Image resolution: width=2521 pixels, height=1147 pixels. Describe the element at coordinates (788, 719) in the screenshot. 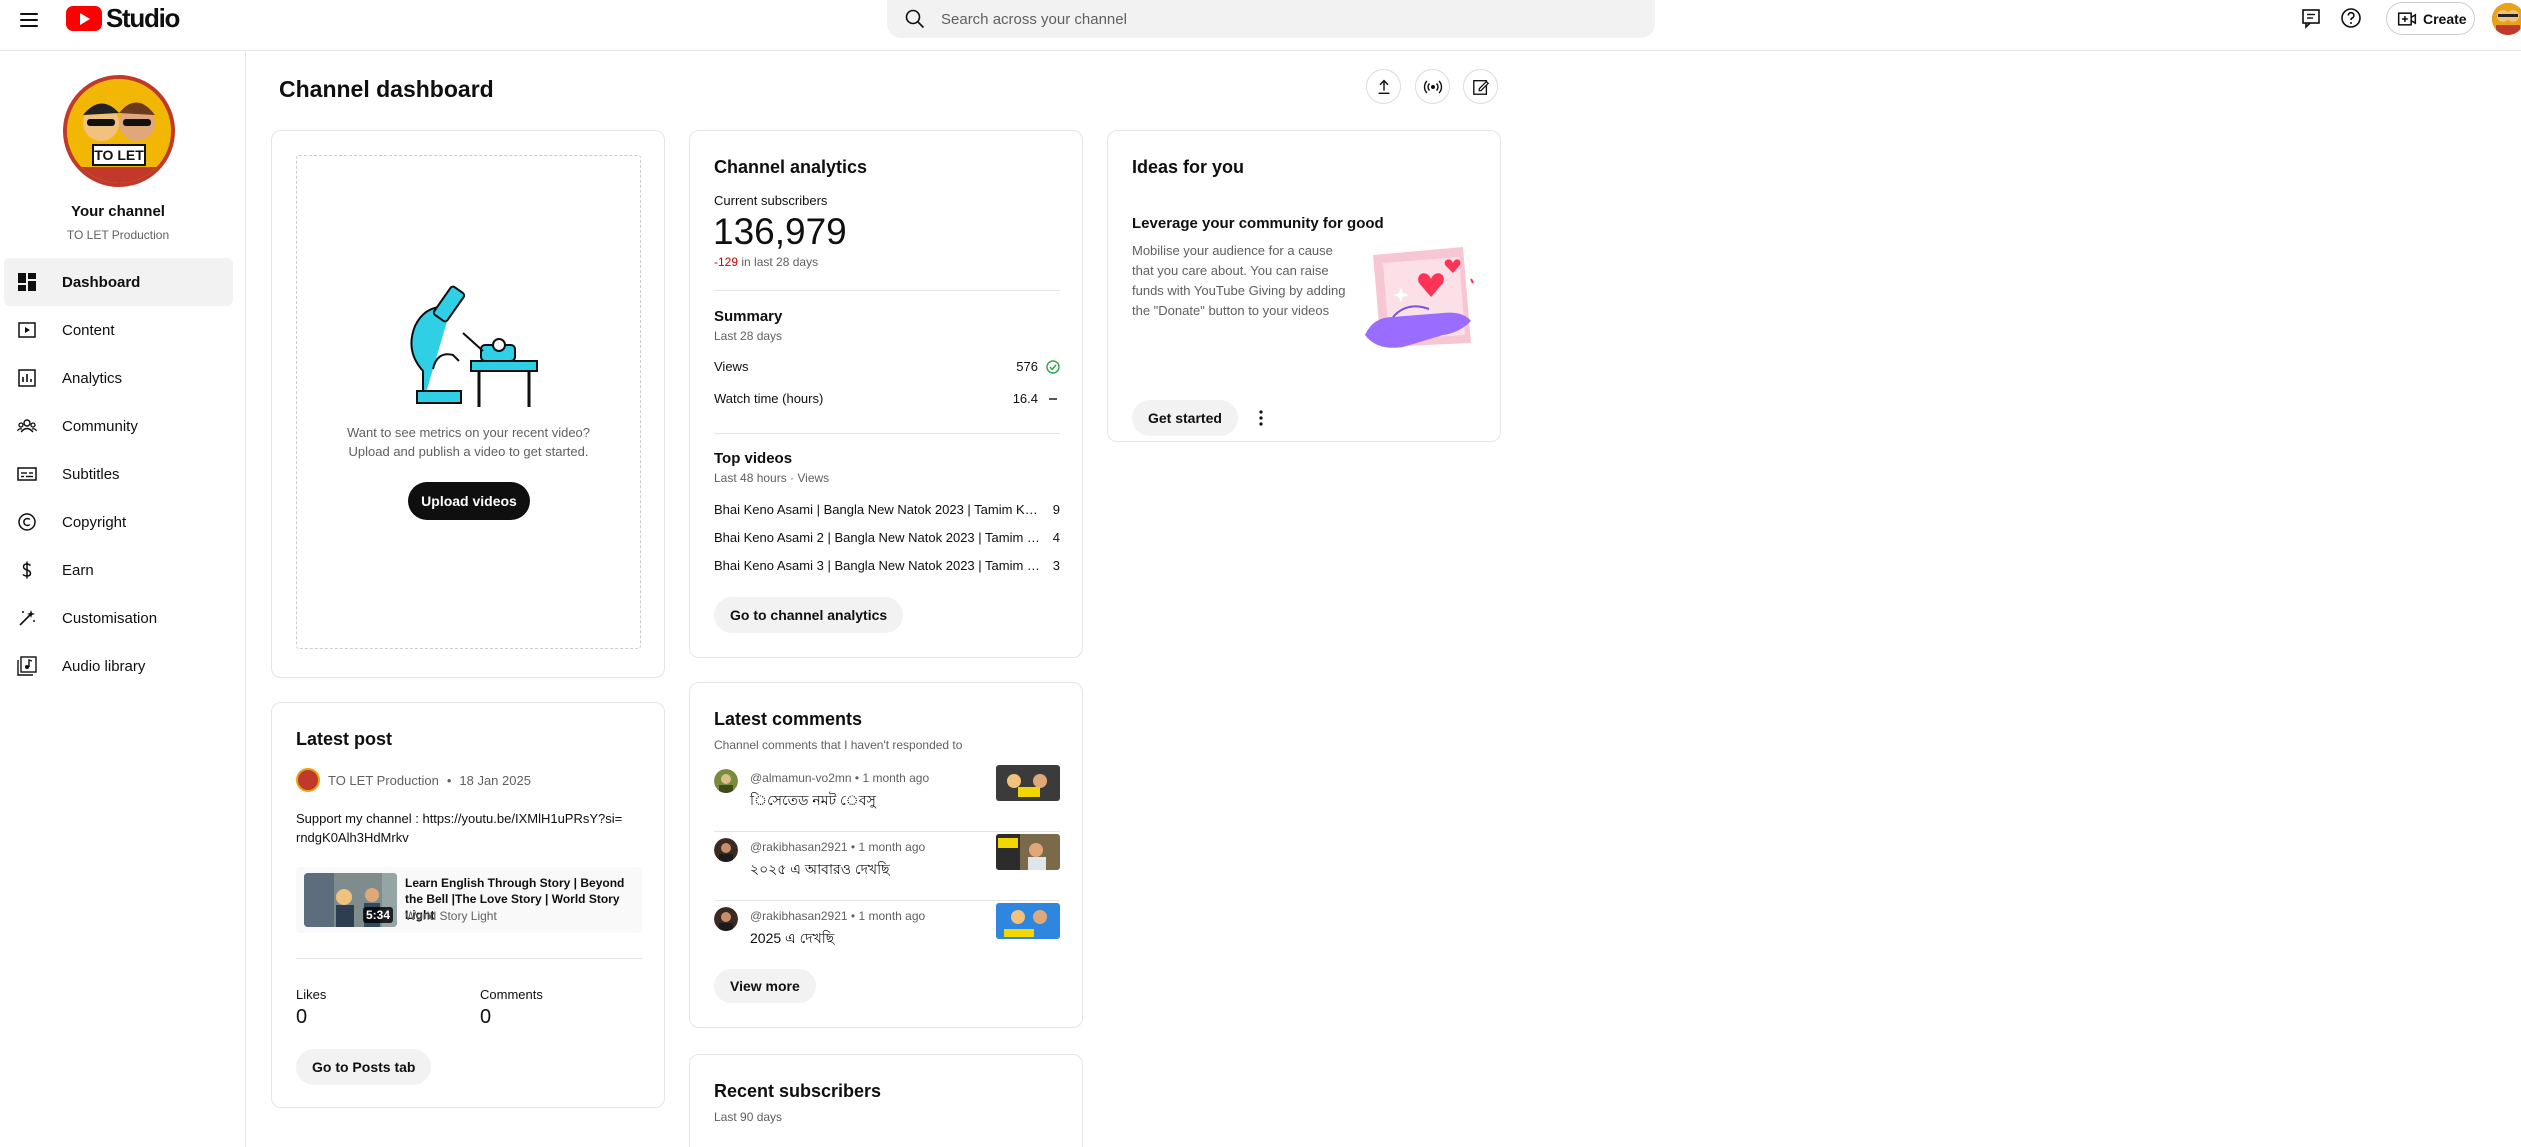

I see `latest-comments-title: Latest comments` at that location.